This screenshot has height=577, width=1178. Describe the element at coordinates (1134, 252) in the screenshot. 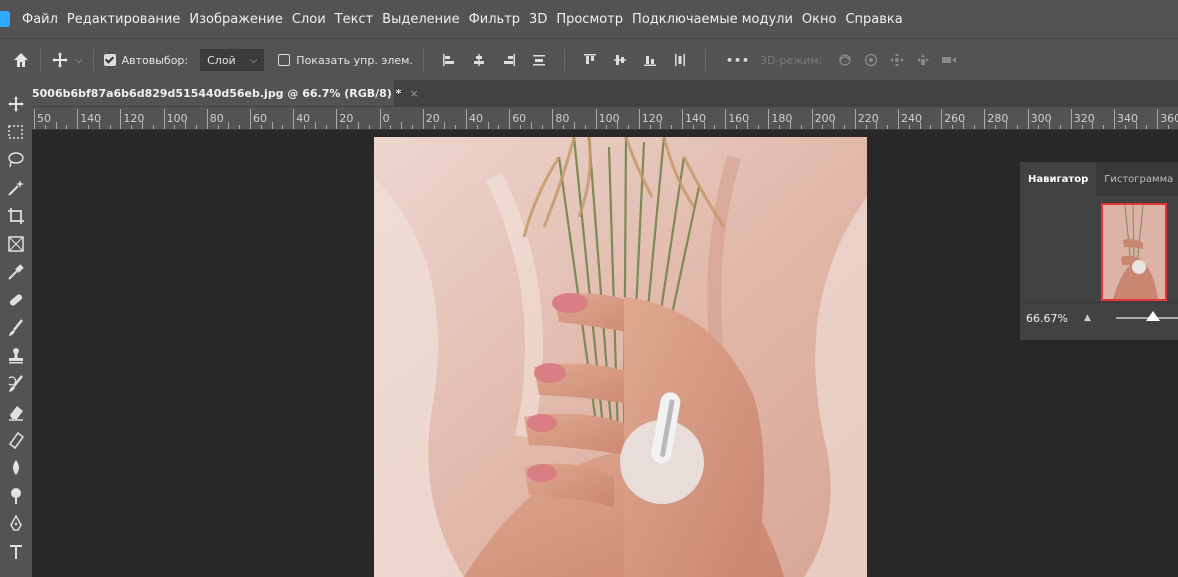

I see `navigator-thumbnail` at that location.